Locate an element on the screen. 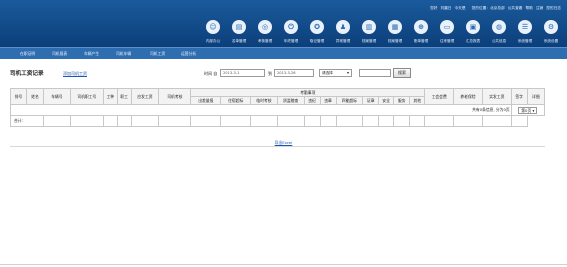  module-button-6: ▥ 档案管理 is located at coordinates (369, 32).